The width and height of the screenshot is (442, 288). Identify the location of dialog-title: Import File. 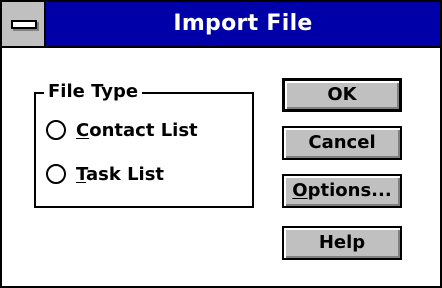
(243, 23).